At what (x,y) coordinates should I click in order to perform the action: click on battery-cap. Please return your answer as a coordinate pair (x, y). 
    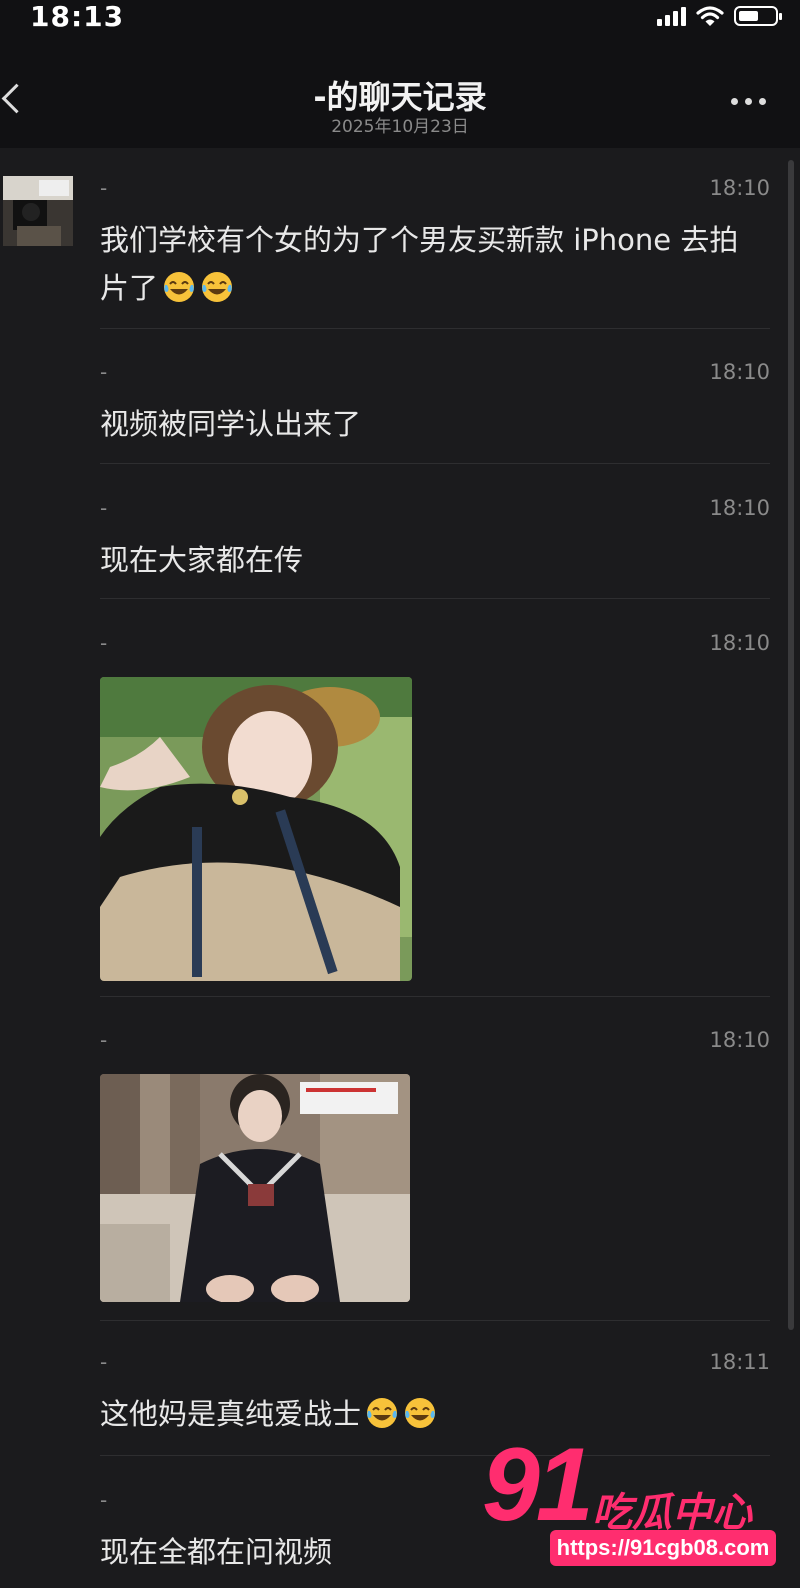
    Looking at the image, I should click on (780, 16).